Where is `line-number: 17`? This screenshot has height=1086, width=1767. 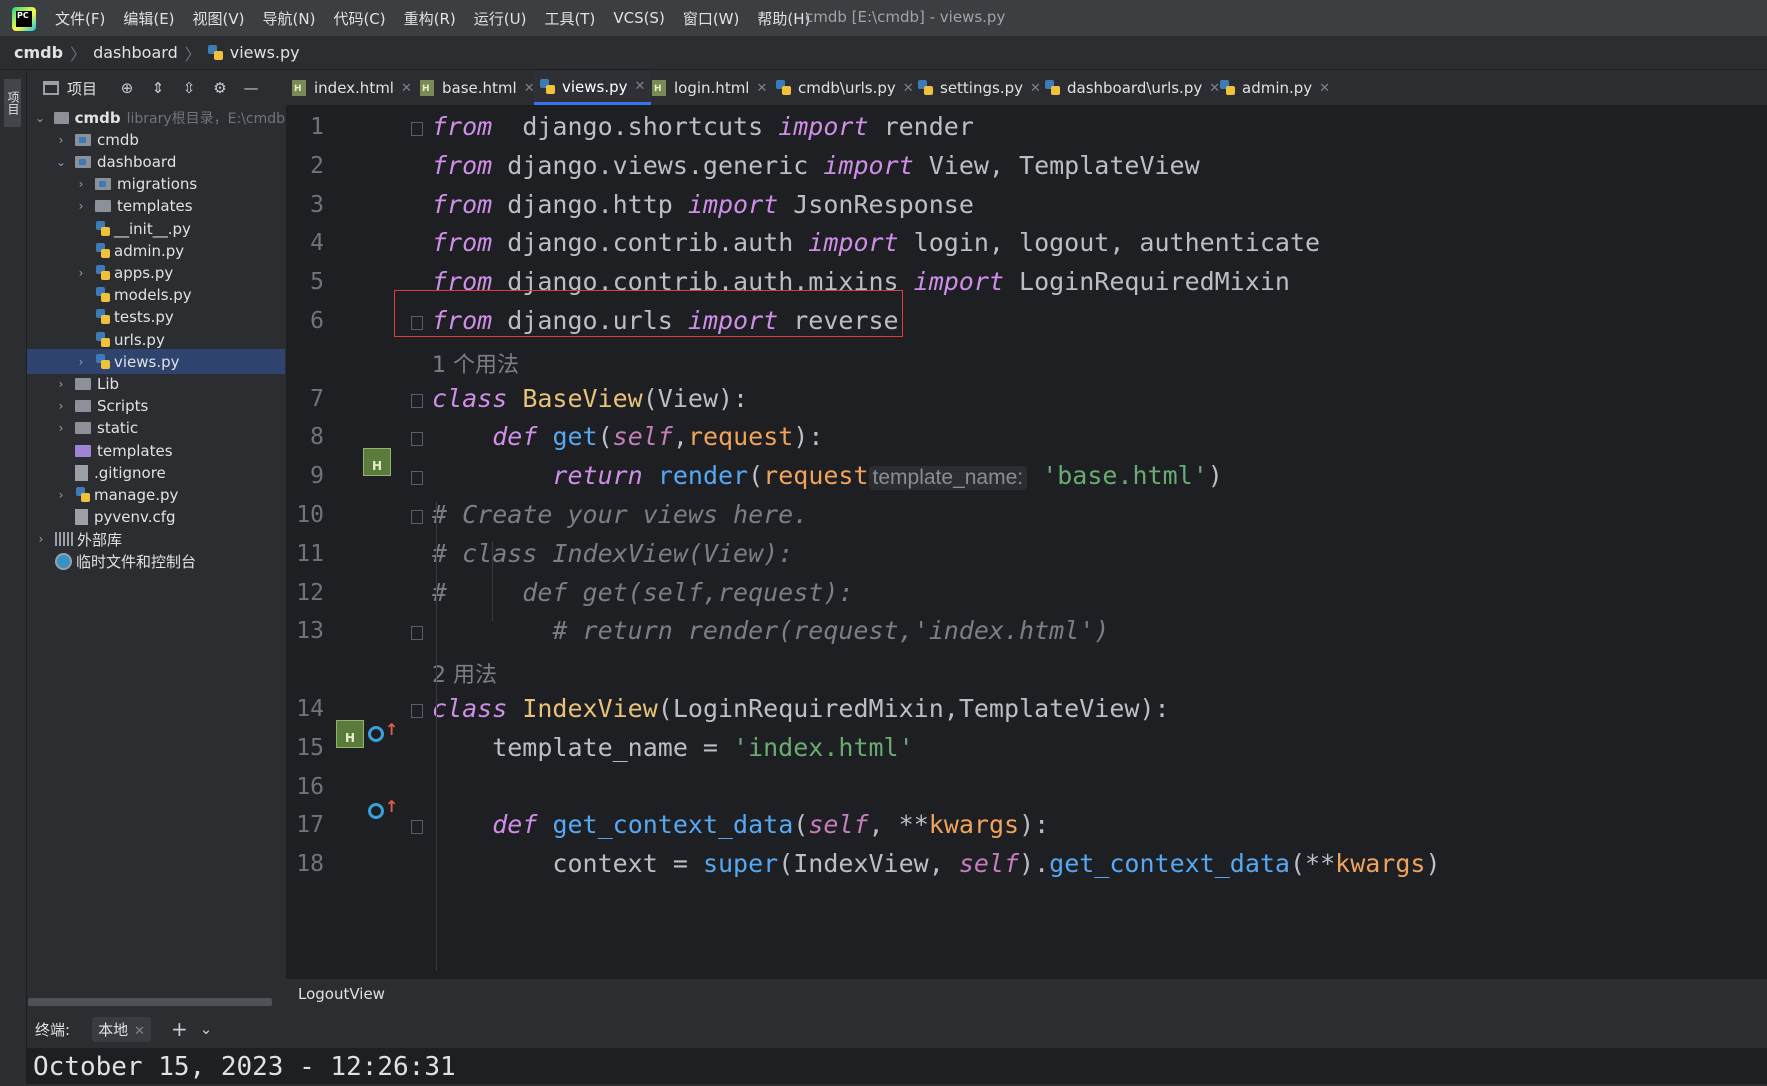 line-number: 17 is located at coordinates (310, 825).